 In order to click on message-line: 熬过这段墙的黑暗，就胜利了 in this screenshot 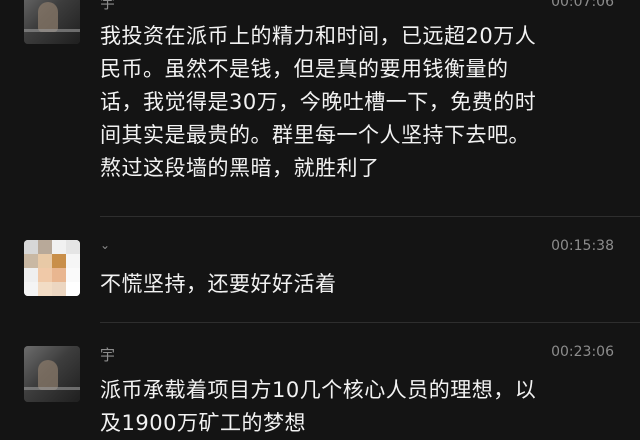, I will do `click(240, 168)`.